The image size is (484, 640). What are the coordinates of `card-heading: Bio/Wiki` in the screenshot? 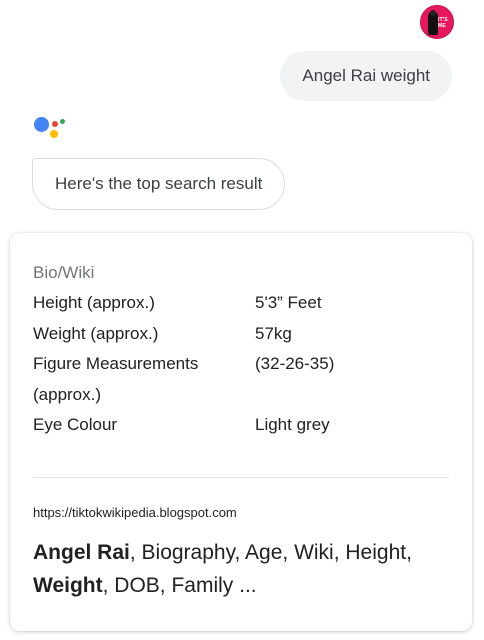 It's located at (64, 272).